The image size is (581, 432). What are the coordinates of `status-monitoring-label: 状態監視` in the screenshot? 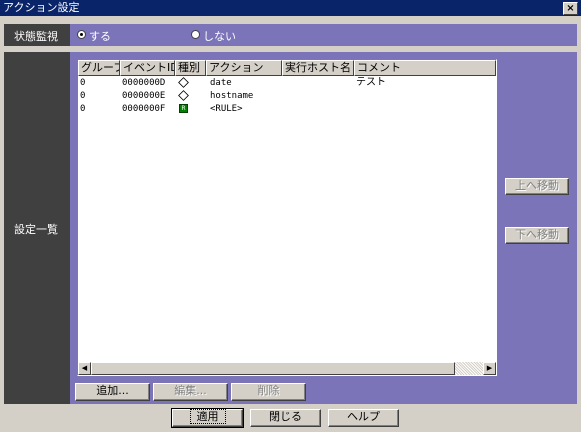 It's located at (36, 36).